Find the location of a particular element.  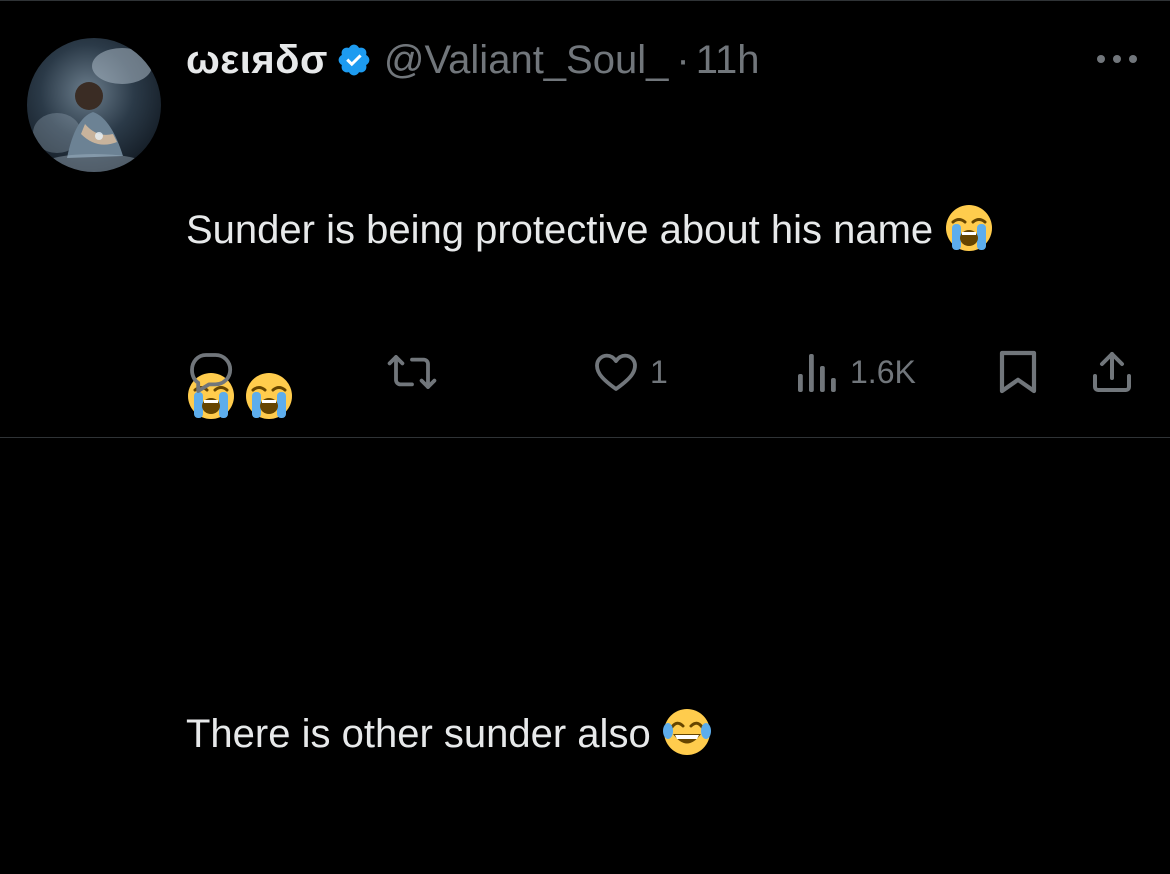

share-button is located at coordinates (1112, 372).